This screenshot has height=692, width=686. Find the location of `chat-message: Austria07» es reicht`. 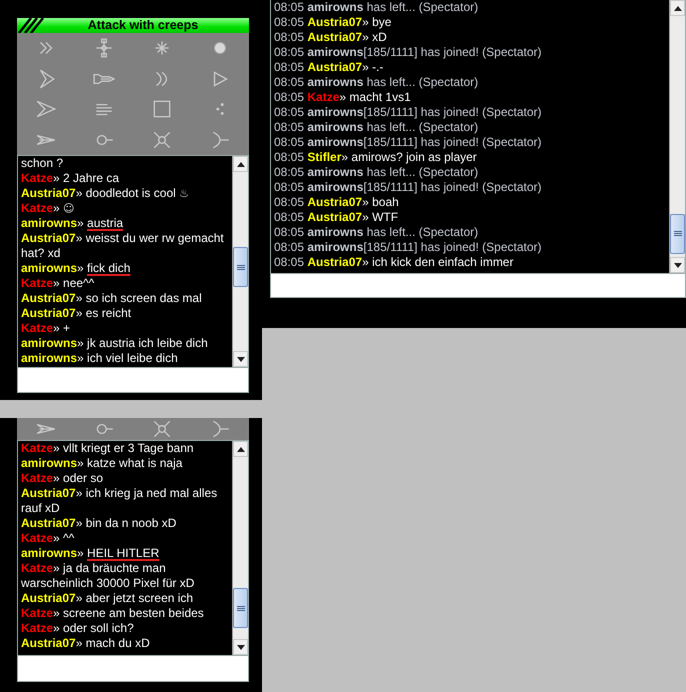

chat-message: Austria07» es reicht is located at coordinates (76, 313).